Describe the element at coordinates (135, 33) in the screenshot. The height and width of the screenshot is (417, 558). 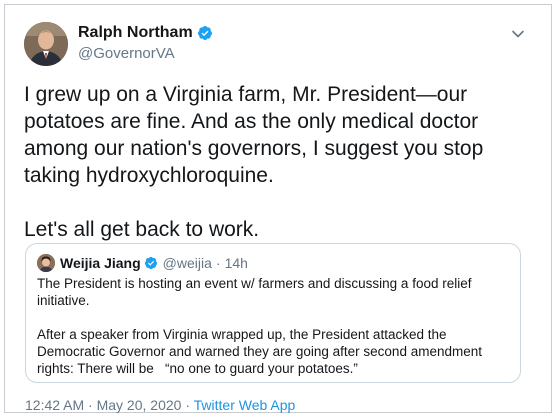
I see `author-name: Ralph Northam` at that location.